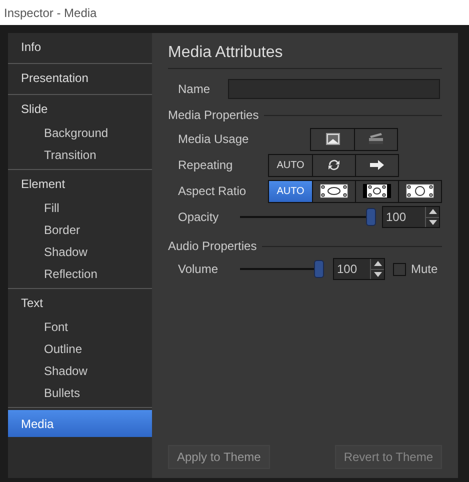  I want to click on clapperboard-icon, so click(376, 139).